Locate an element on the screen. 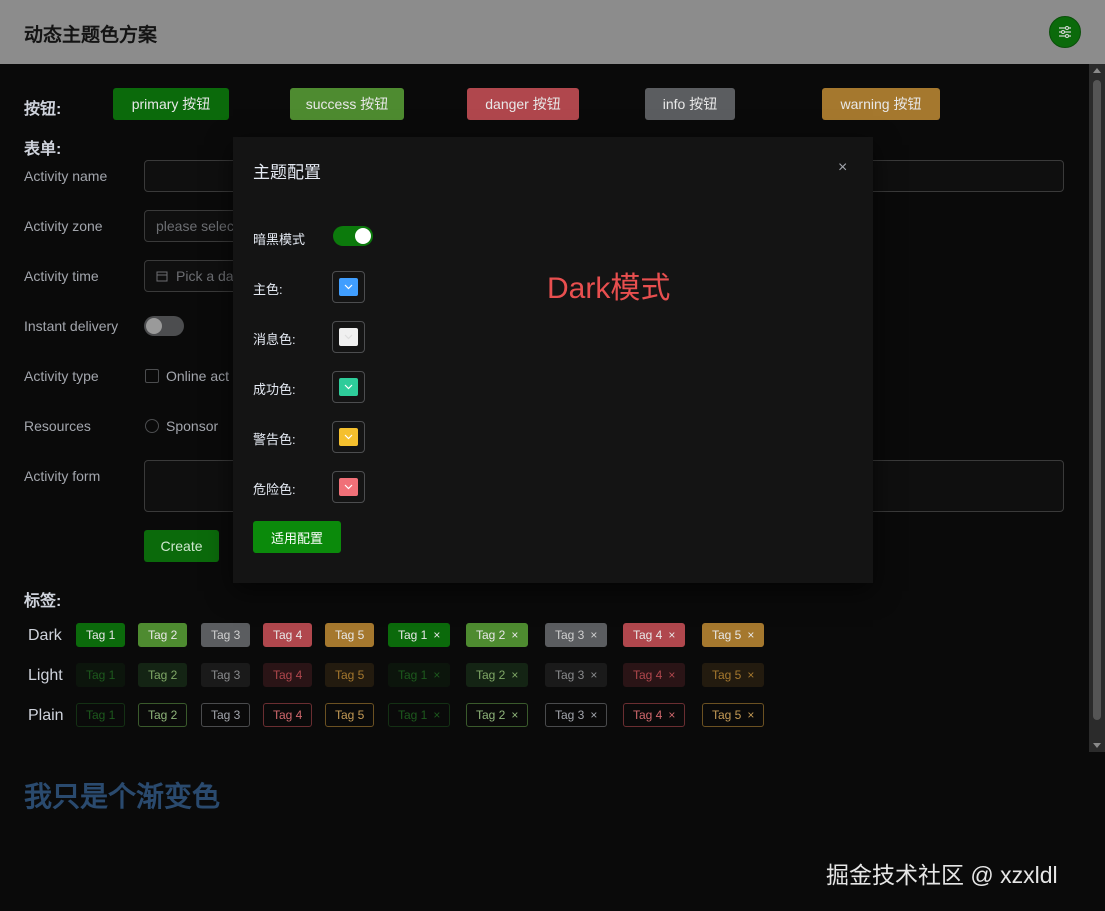 This screenshot has width=1105, height=911. primary-button: primary 按钮 is located at coordinates (171, 104).